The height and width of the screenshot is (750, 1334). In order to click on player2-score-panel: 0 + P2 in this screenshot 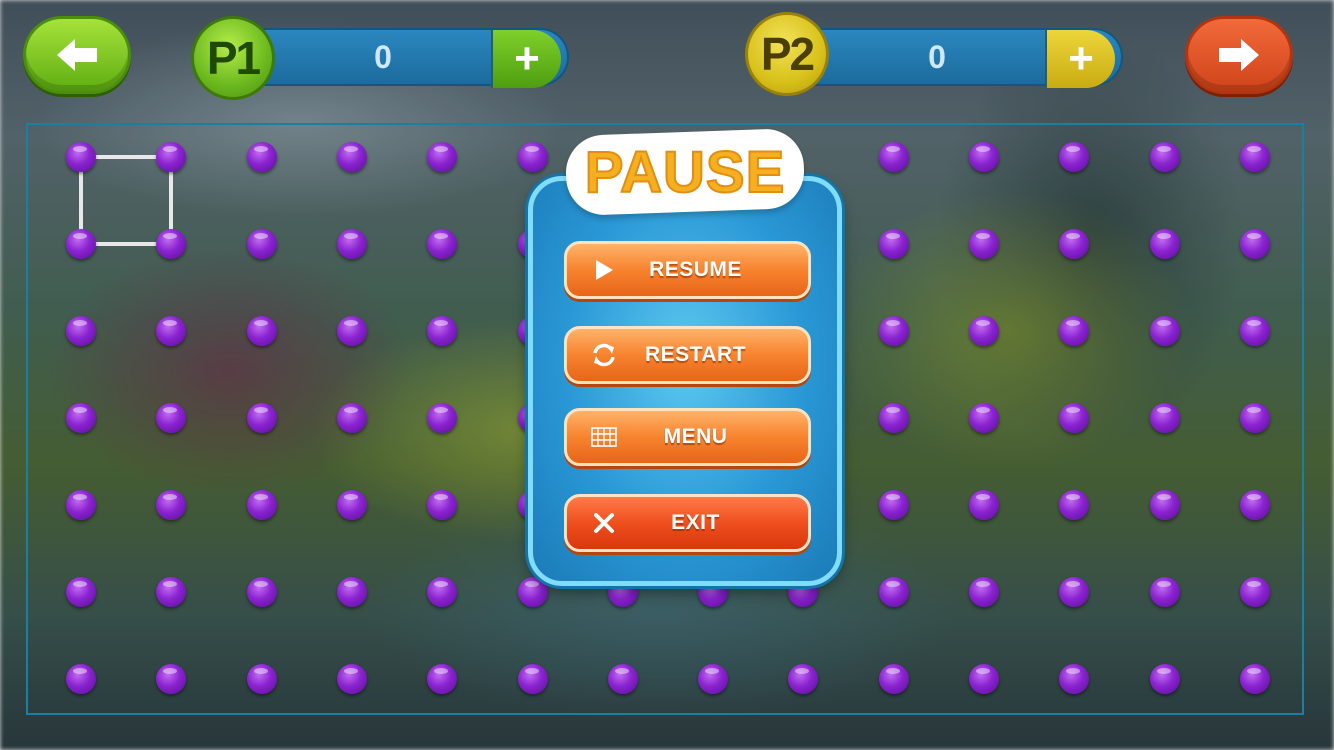, I will do `click(935, 54)`.